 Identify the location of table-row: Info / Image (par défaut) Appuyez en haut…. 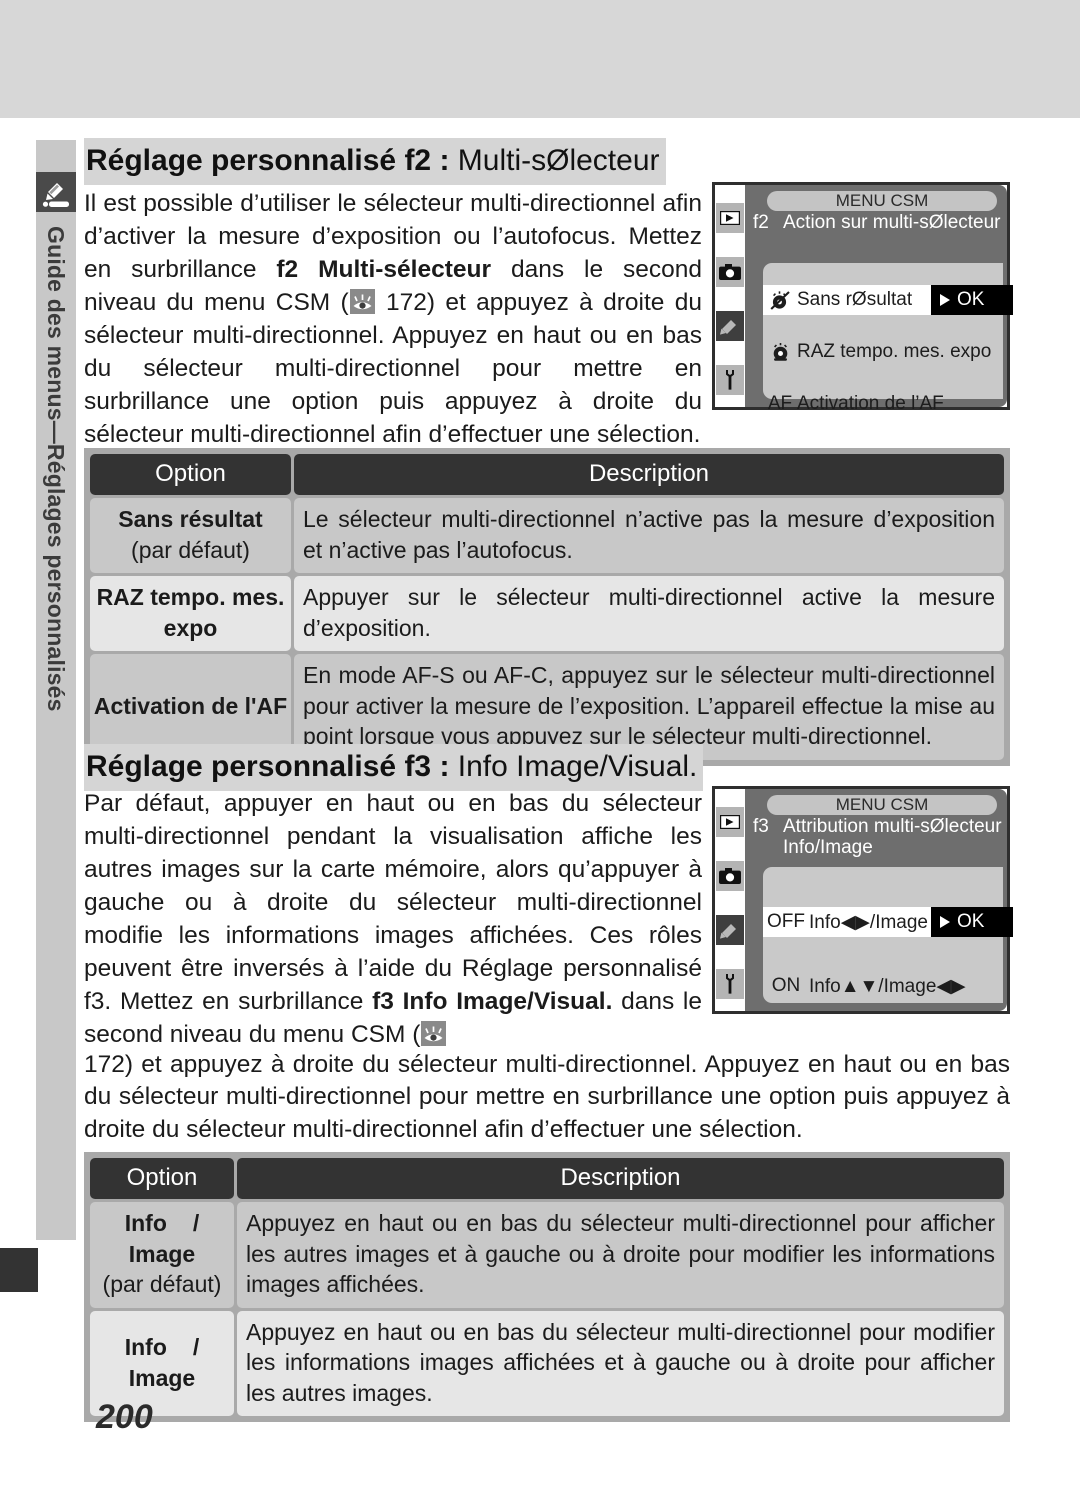
(547, 1255).